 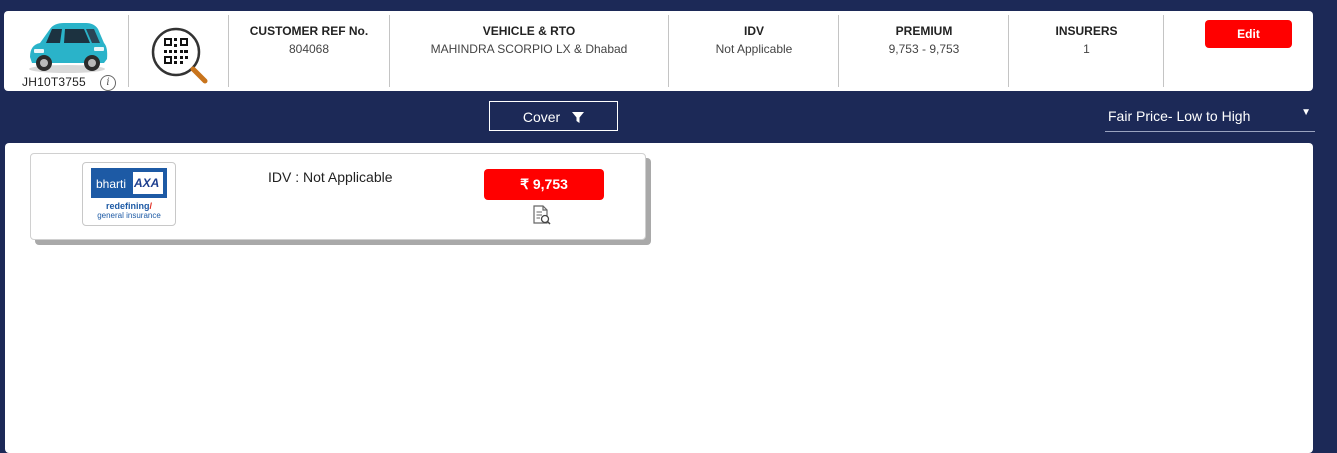 I want to click on buy-price-button: ₹ 9,753, so click(x=544, y=184).